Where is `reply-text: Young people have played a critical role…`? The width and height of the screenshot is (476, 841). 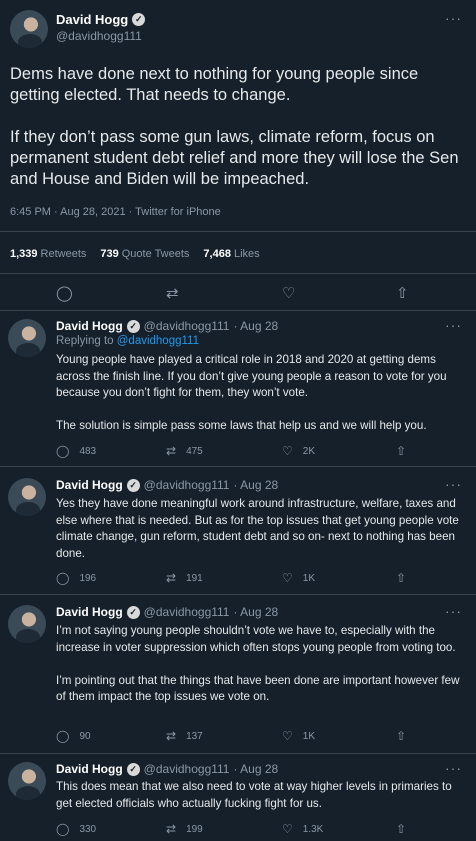
reply-text: Young people have played a critical role… is located at coordinates (251, 393).